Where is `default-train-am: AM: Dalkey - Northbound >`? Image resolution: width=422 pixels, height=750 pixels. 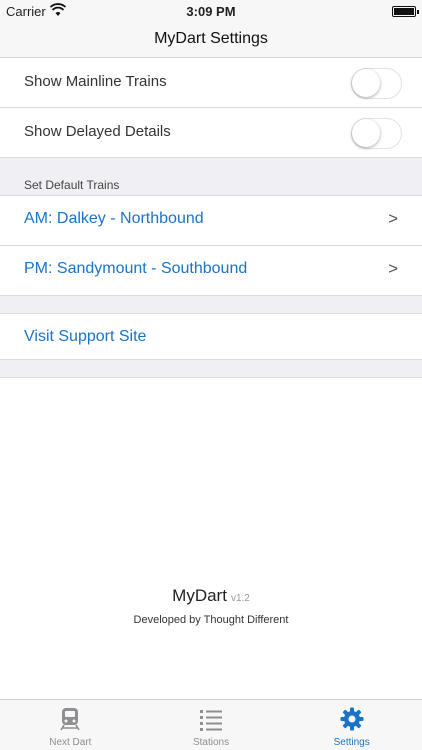 default-train-am: AM: Dalkey - Northbound > is located at coordinates (211, 221).